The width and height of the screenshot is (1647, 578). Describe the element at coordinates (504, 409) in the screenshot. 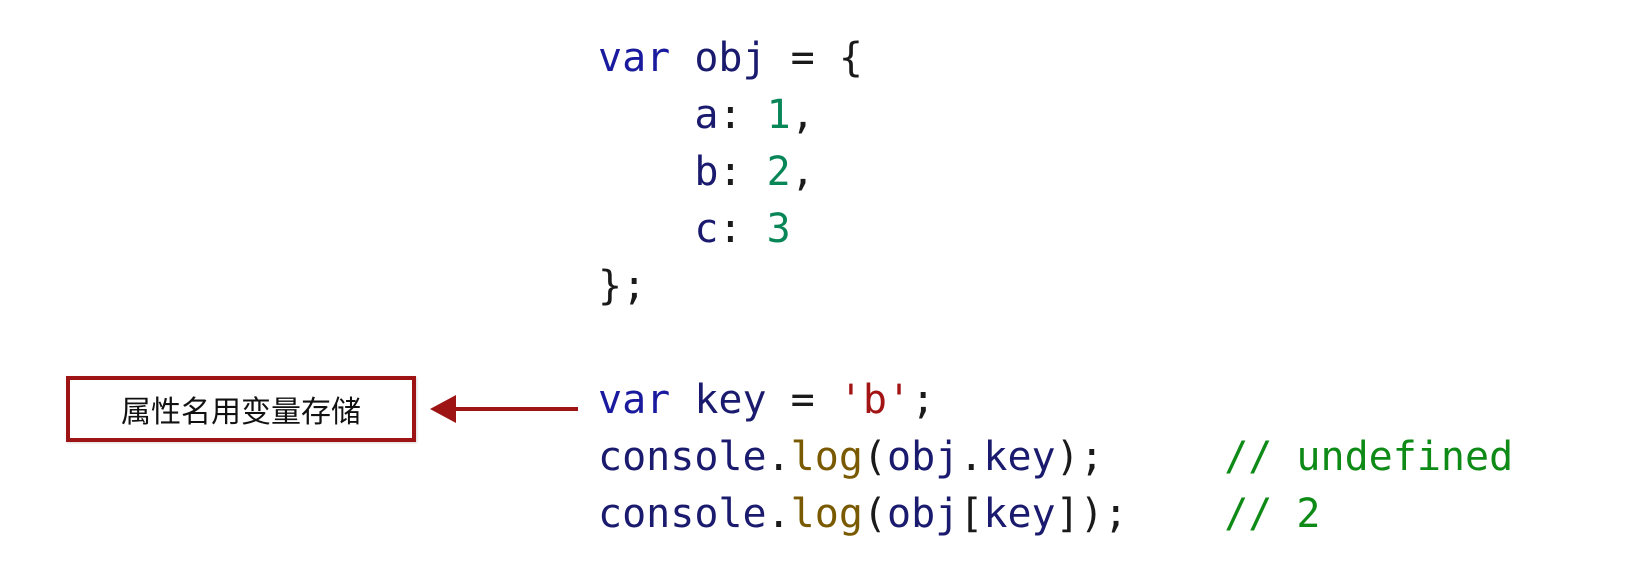

I see `left-arrow-icon` at that location.